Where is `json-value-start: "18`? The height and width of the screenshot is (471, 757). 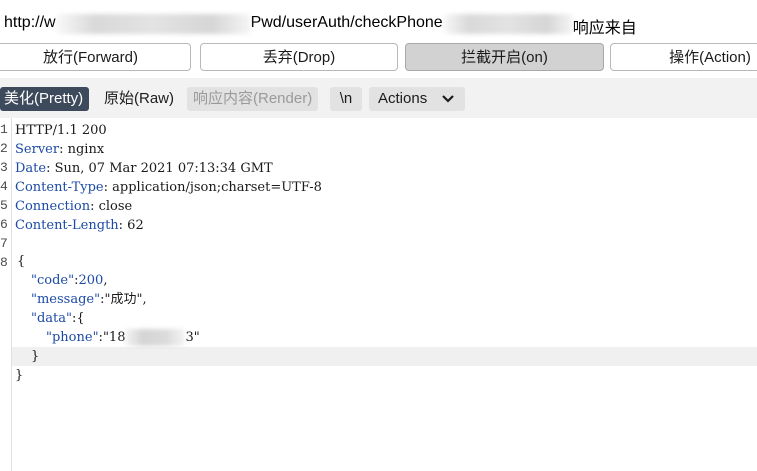
json-value-start: "18 is located at coordinates (114, 337).